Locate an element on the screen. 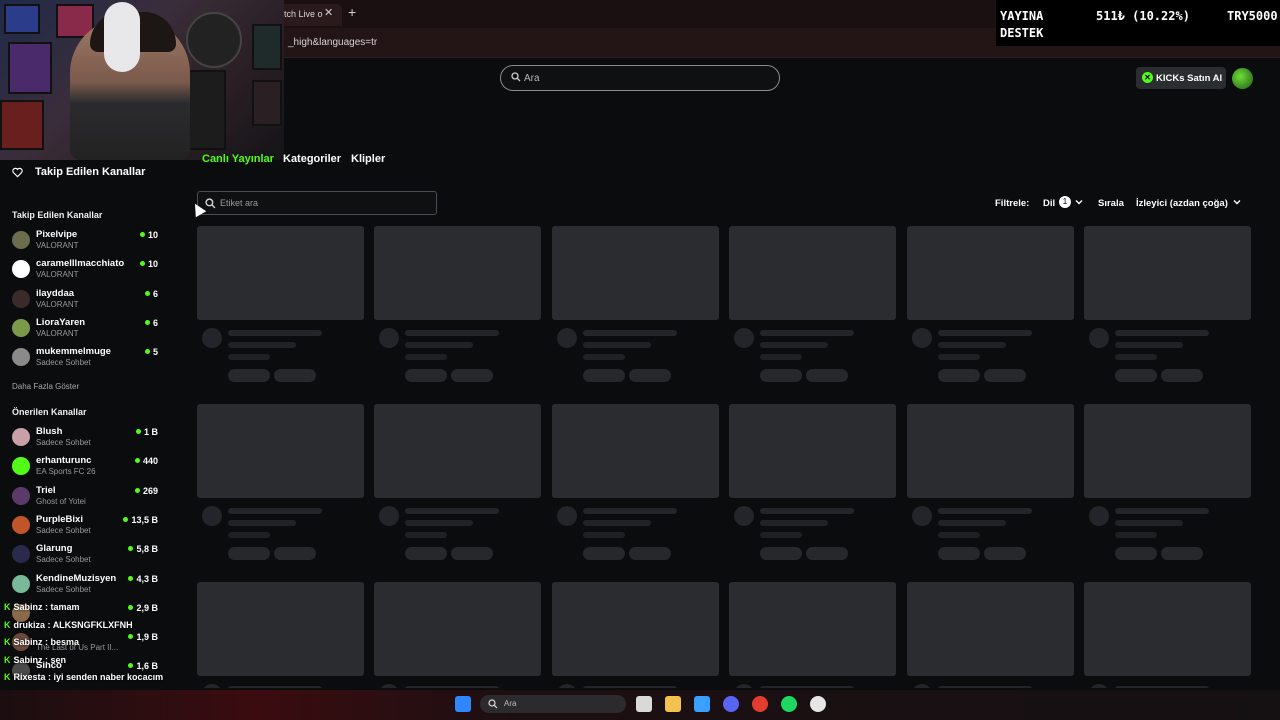 The width and height of the screenshot is (1280, 720). channel-item: Pixelvipe VALORANT 10 is located at coordinates (87, 243).